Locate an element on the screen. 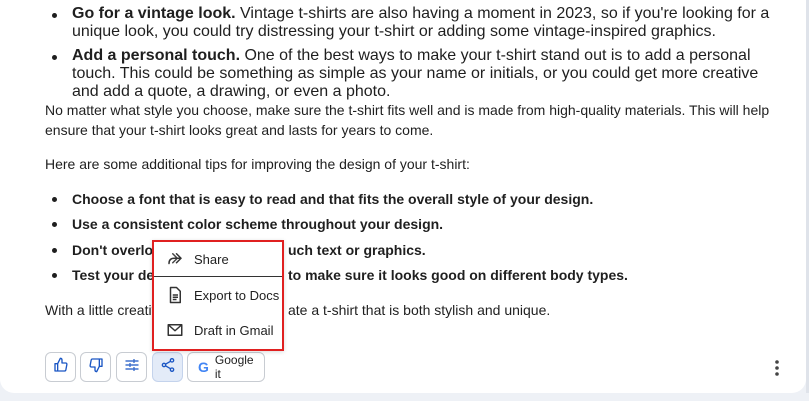 This screenshot has height=401, width=809. thumbs-up-button is located at coordinates (60, 367).